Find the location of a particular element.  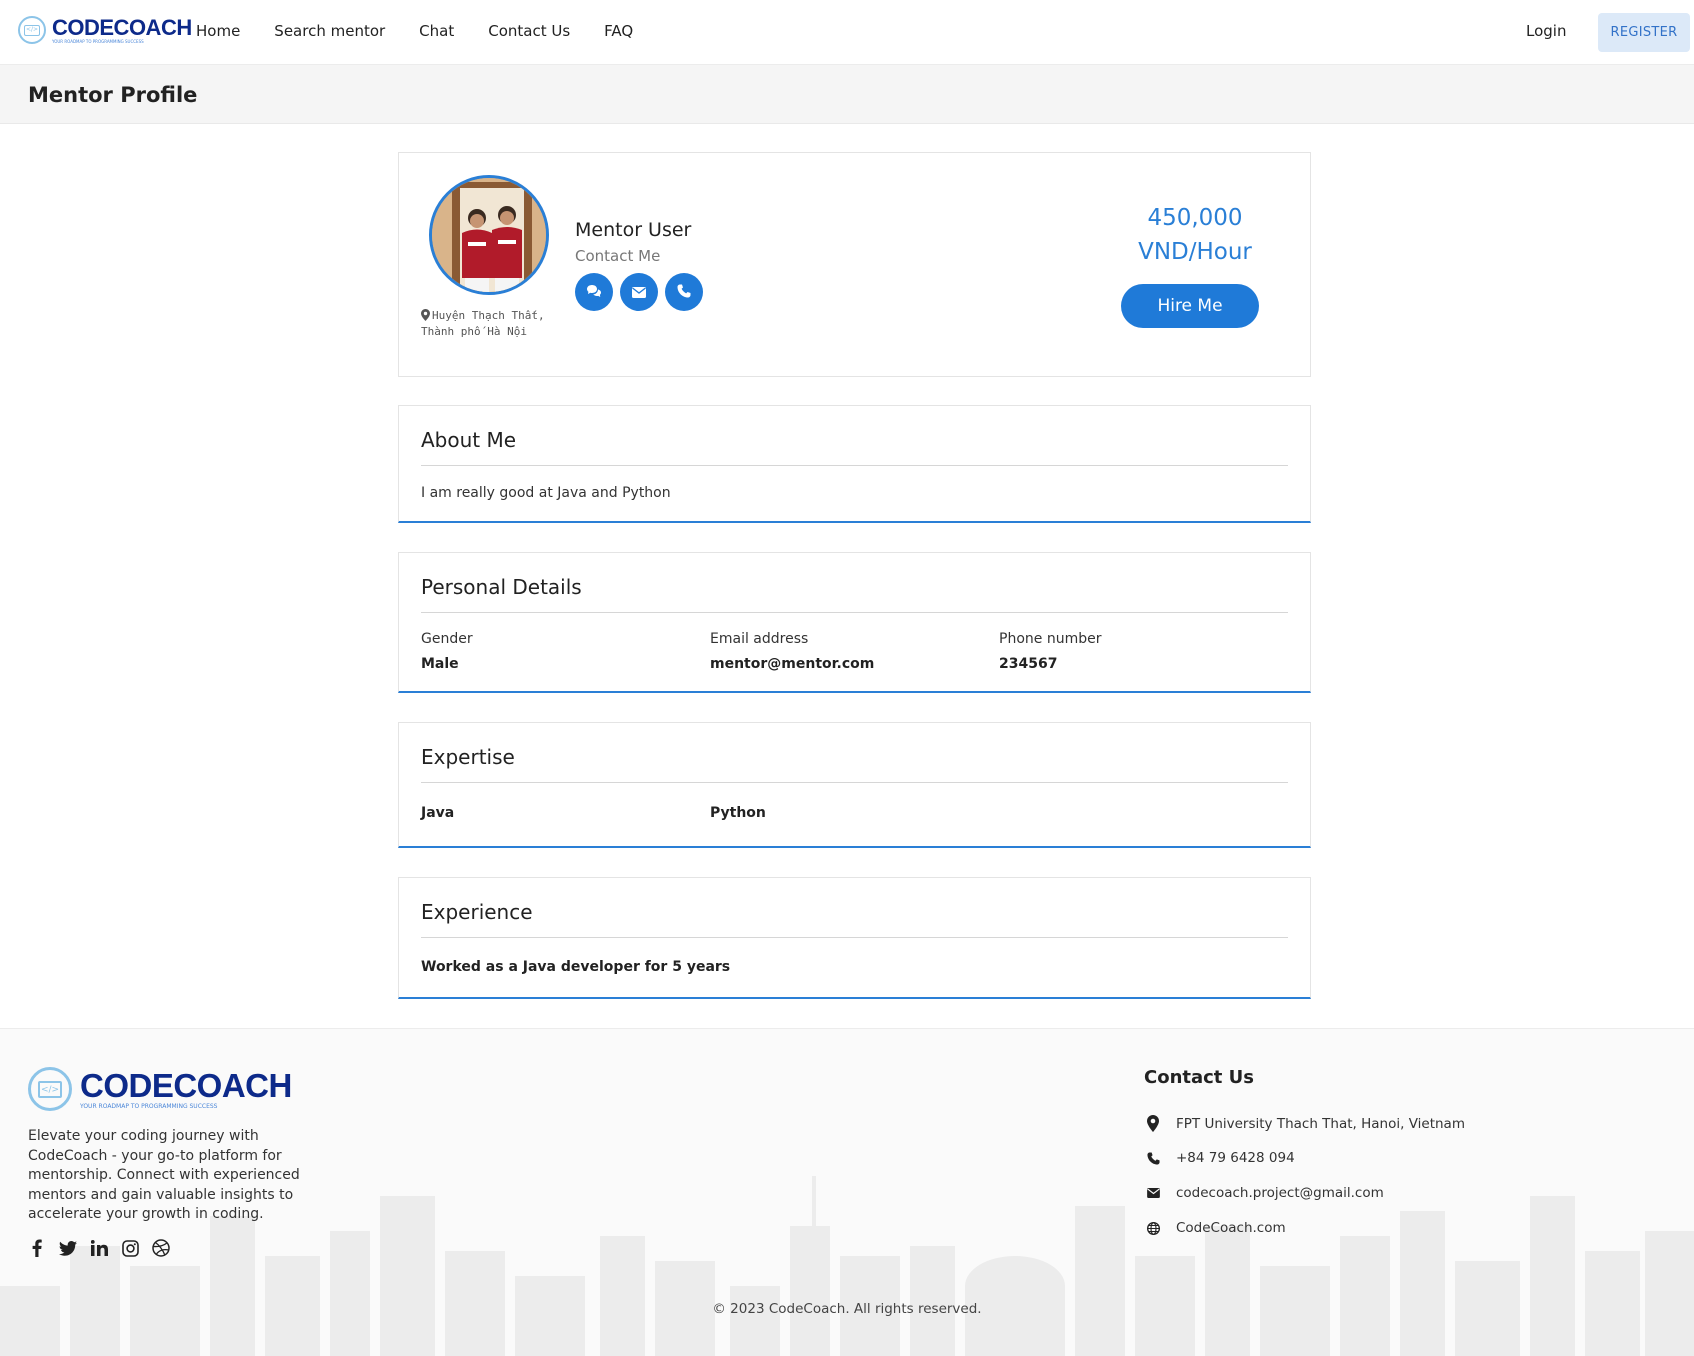

chat-icon is located at coordinates (594, 292).